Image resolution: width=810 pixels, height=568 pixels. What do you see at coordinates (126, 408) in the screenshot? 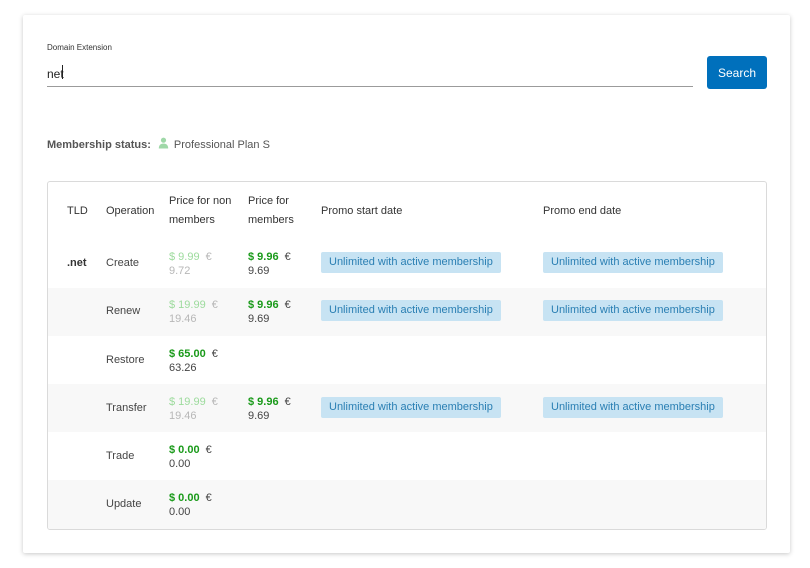
I see `operation-cell: Transfer` at bounding box center [126, 408].